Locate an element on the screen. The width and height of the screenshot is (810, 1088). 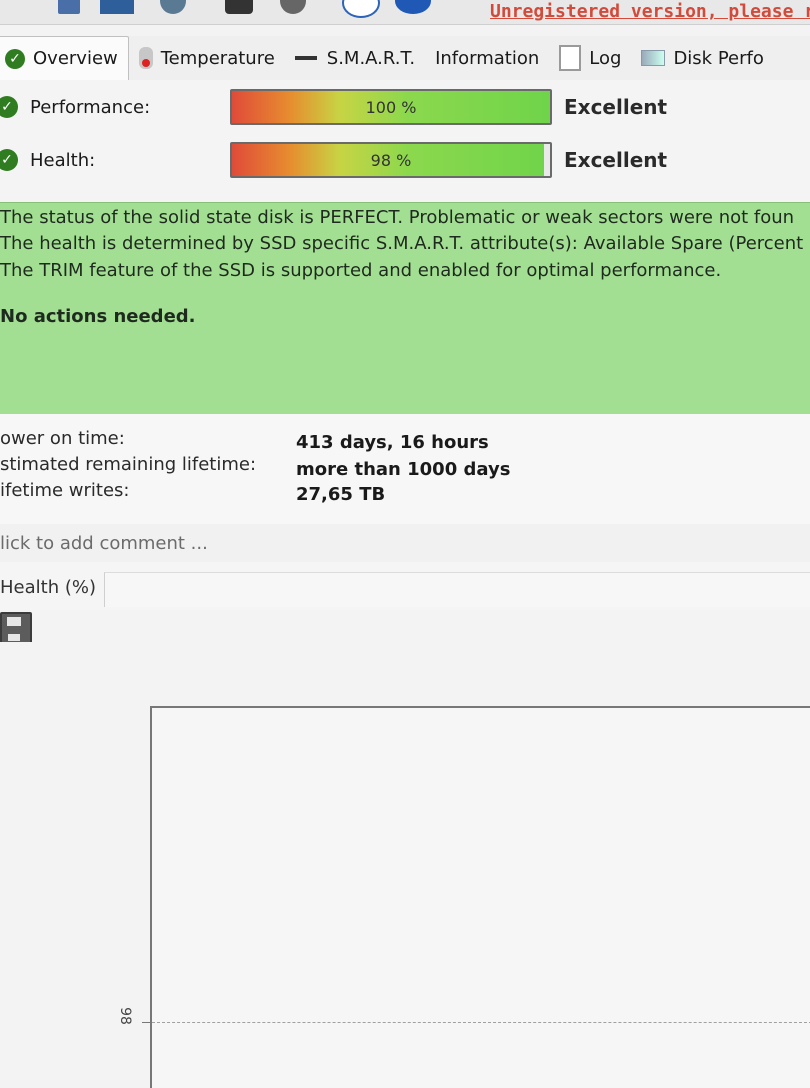
health-bar: 98 % is located at coordinates (391, 160).